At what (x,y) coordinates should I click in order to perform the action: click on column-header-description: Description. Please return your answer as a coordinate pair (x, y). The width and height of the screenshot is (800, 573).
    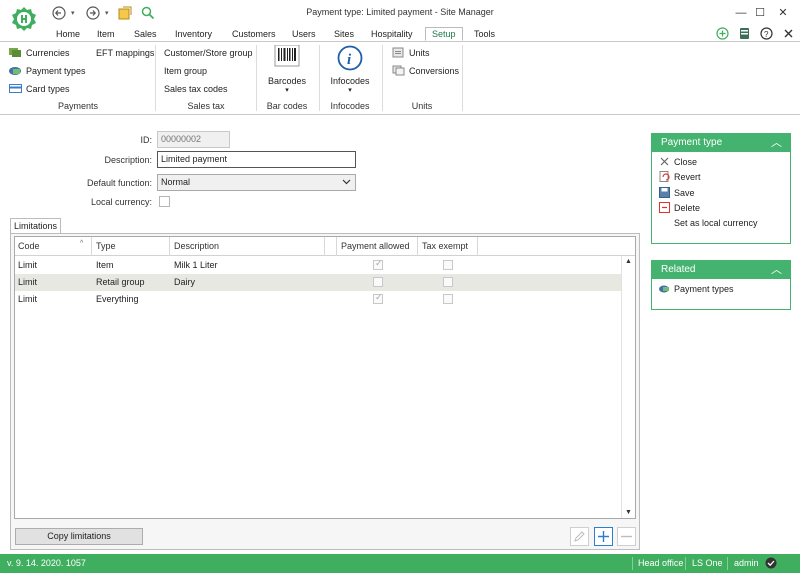
    Looking at the image, I should click on (196, 246).